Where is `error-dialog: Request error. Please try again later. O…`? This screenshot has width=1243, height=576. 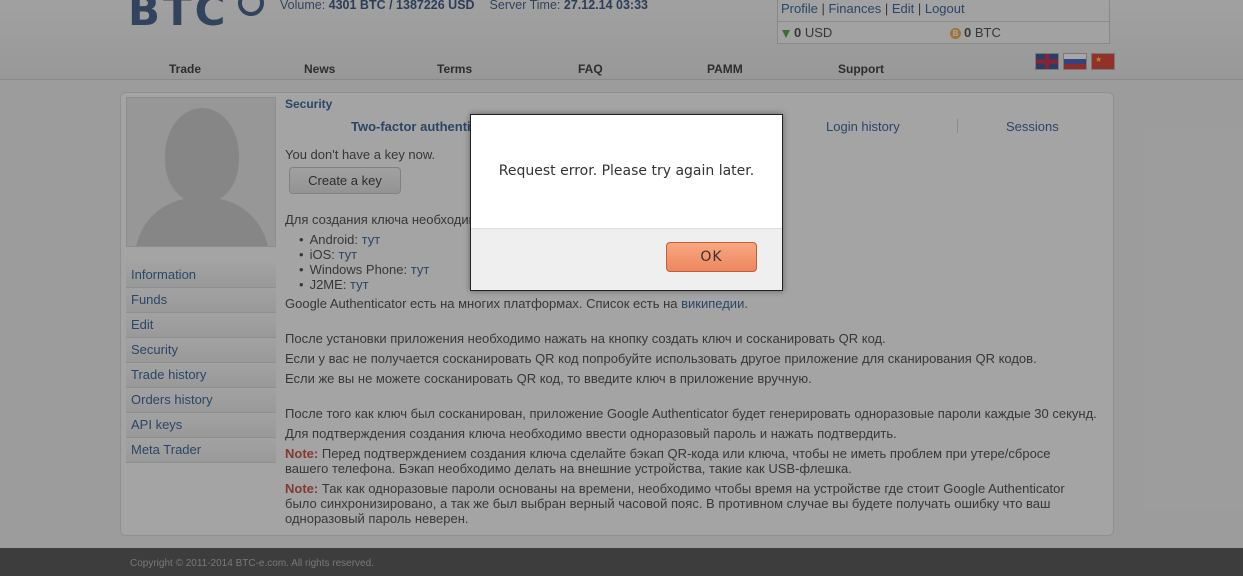
error-dialog: Request error. Please try again later. O… is located at coordinates (626, 202).